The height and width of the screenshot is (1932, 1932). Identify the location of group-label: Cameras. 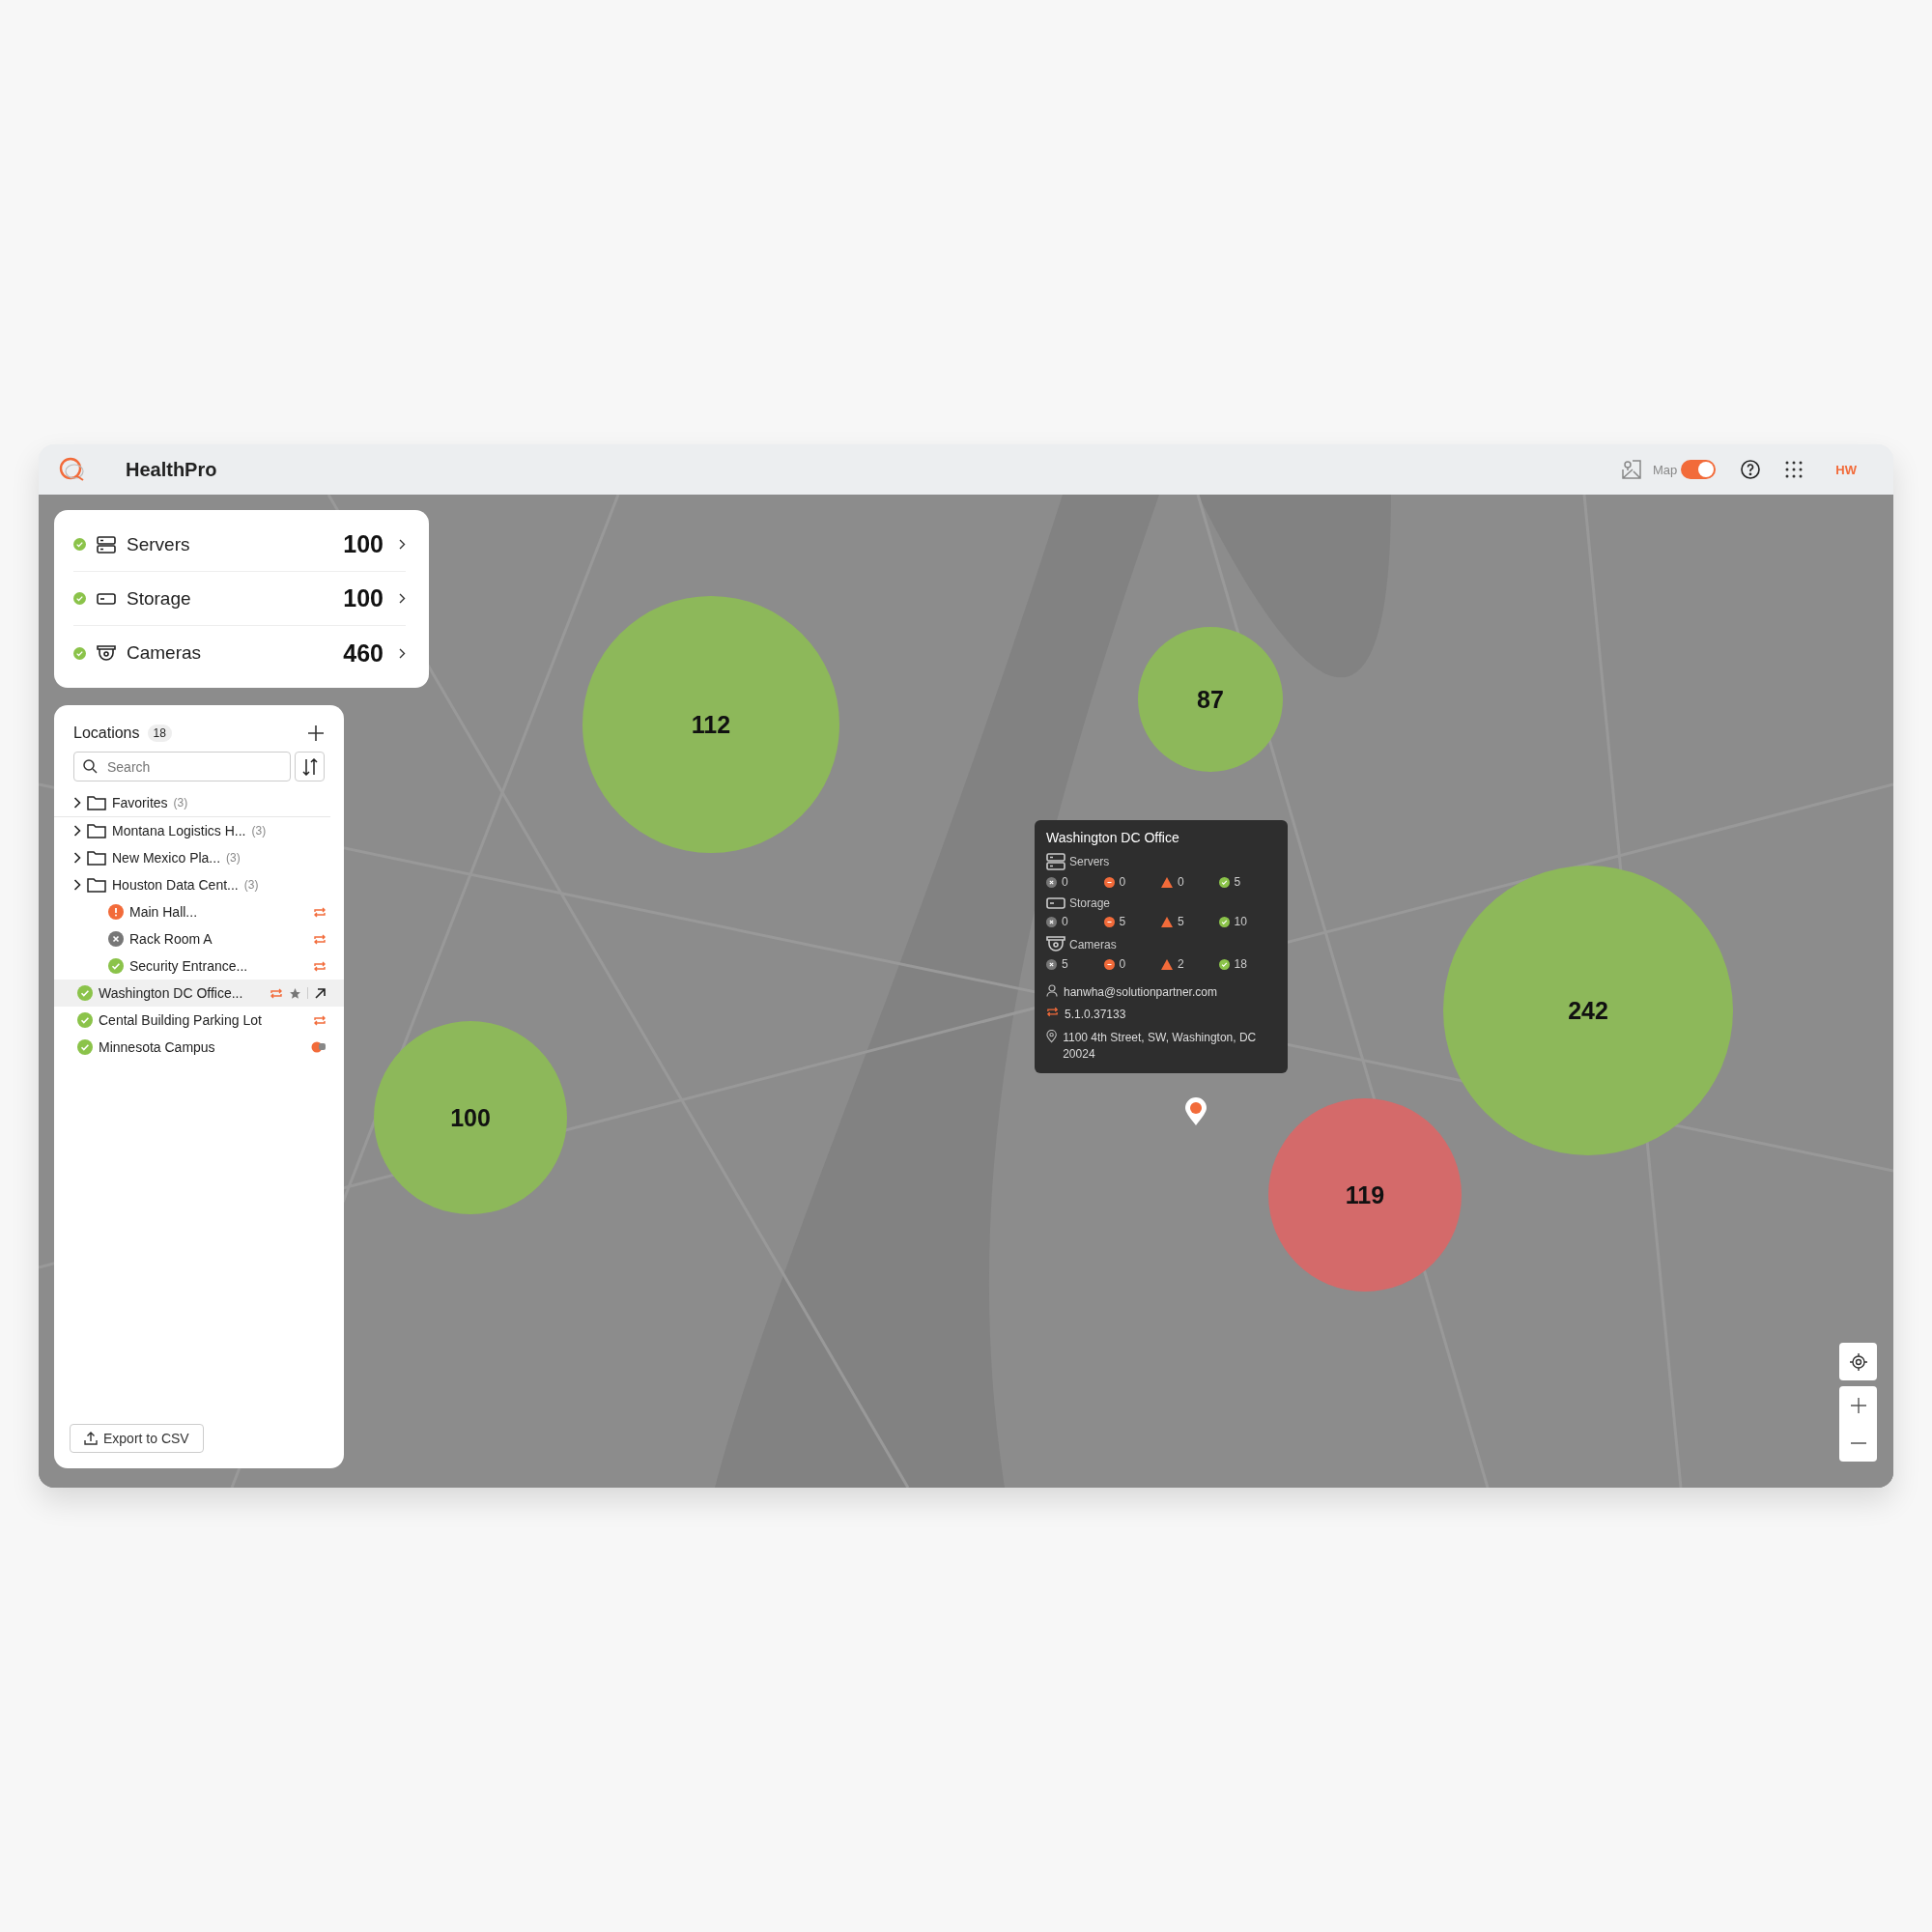
(1093, 944).